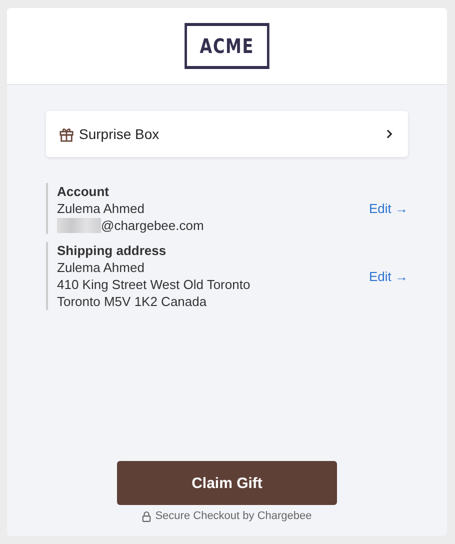 This screenshot has width=455, height=544. What do you see at coordinates (153, 284) in the screenshot?
I see `info-line: 410 King Street West Old Toronto` at bounding box center [153, 284].